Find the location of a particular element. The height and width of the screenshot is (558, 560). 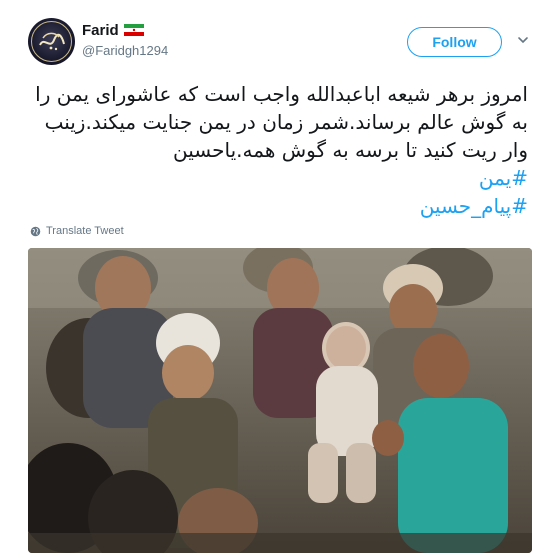

translate-tweet-label: Translate Tweet is located at coordinates (85, 231).